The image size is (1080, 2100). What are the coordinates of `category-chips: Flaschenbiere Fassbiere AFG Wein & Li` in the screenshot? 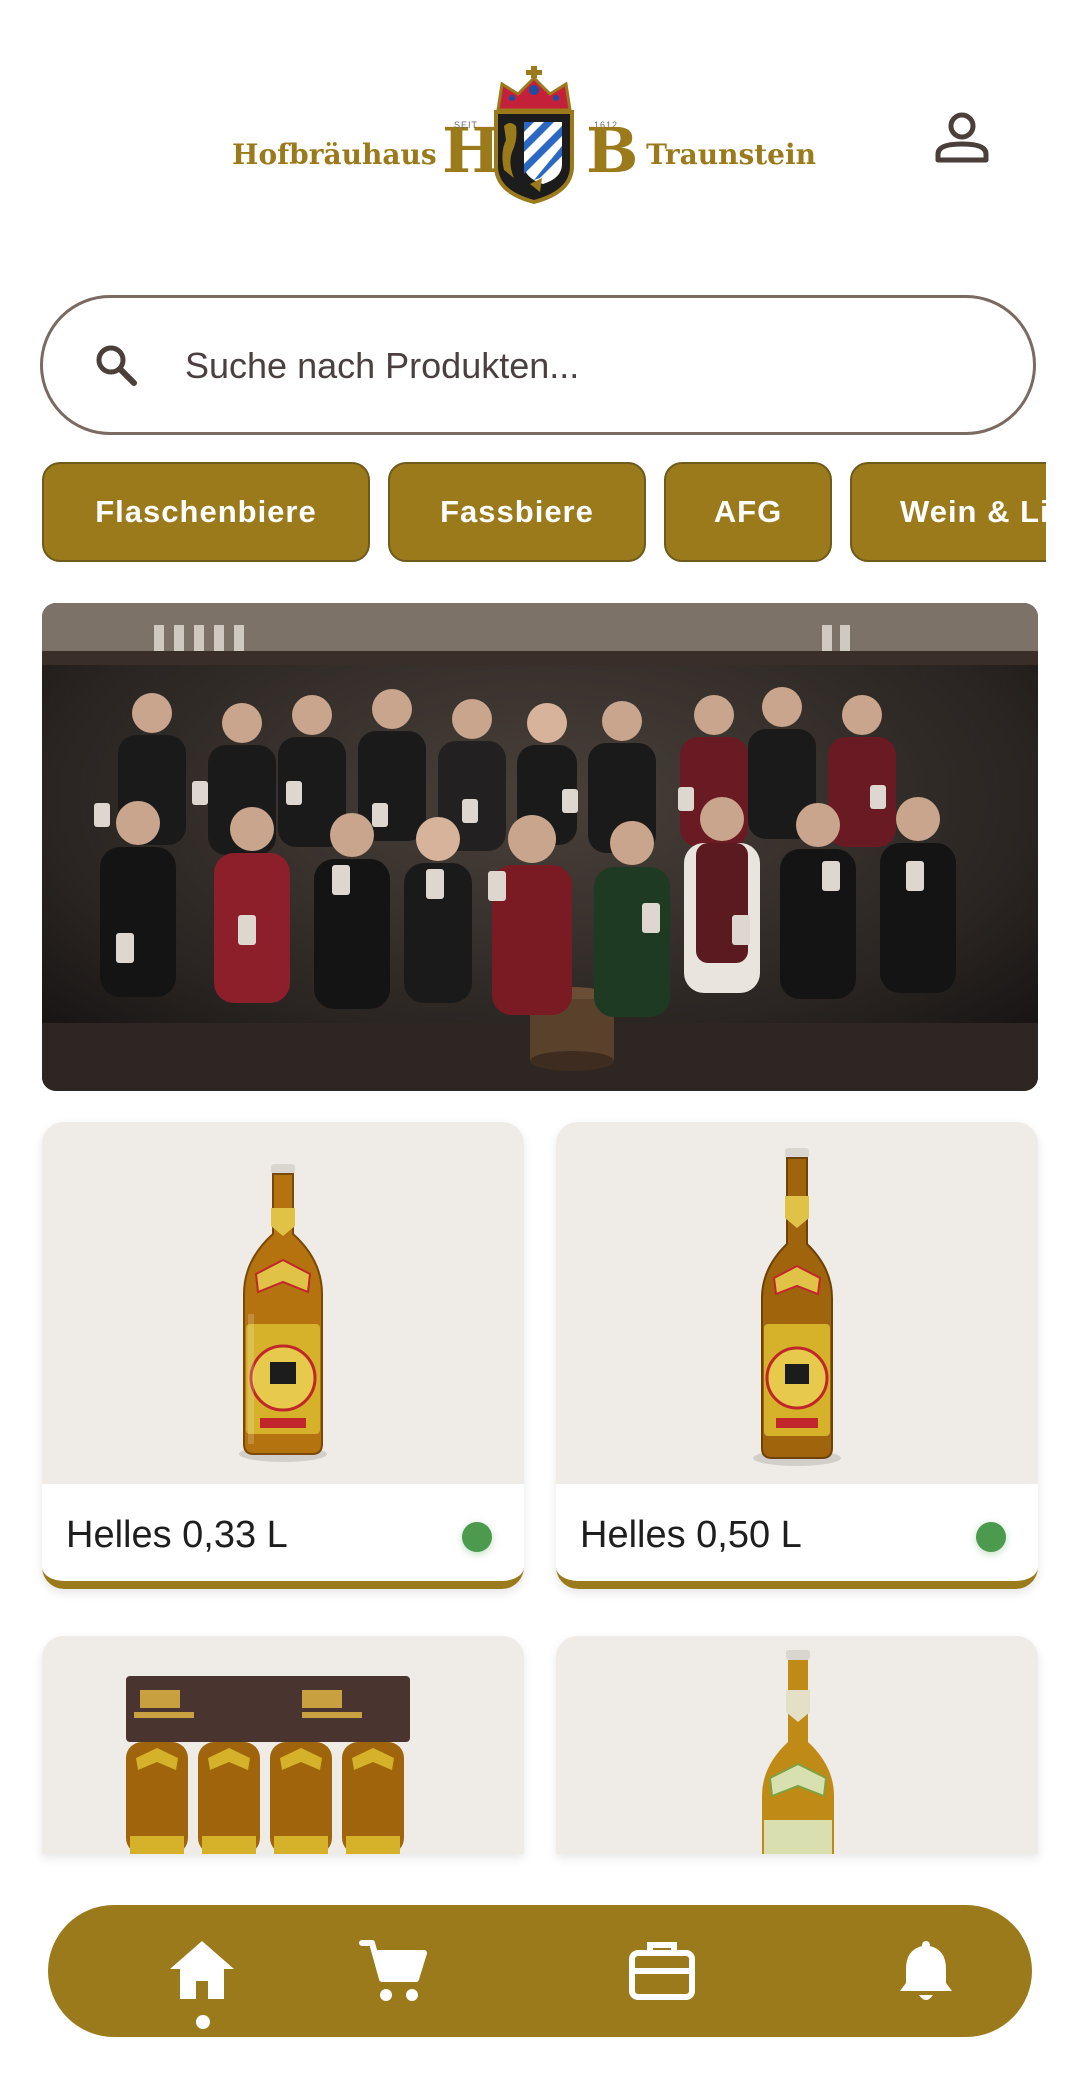 It's located at (544, 514).